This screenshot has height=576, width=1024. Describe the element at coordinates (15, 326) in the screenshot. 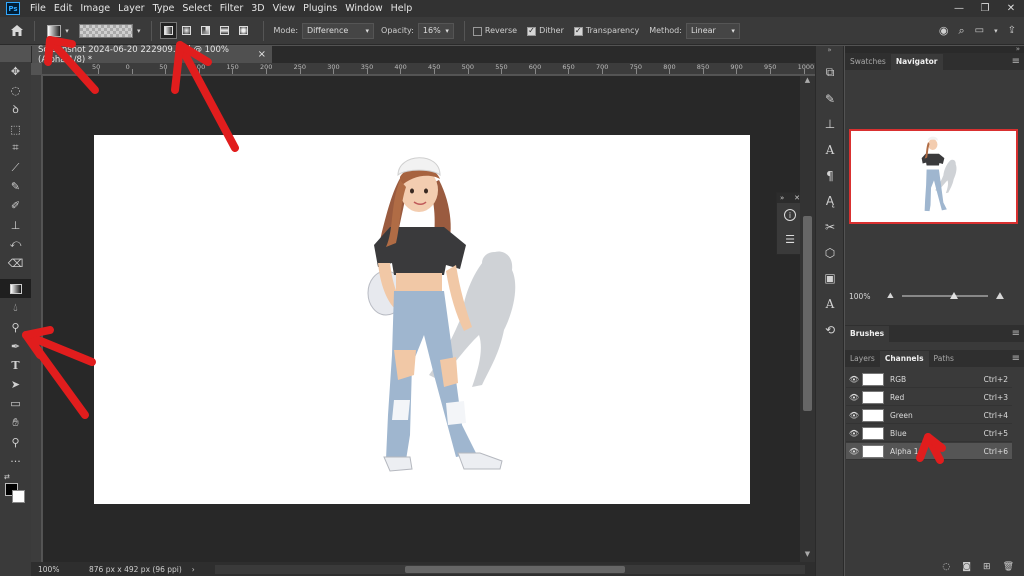

I see `dodge-tool: ⚲` at that location.